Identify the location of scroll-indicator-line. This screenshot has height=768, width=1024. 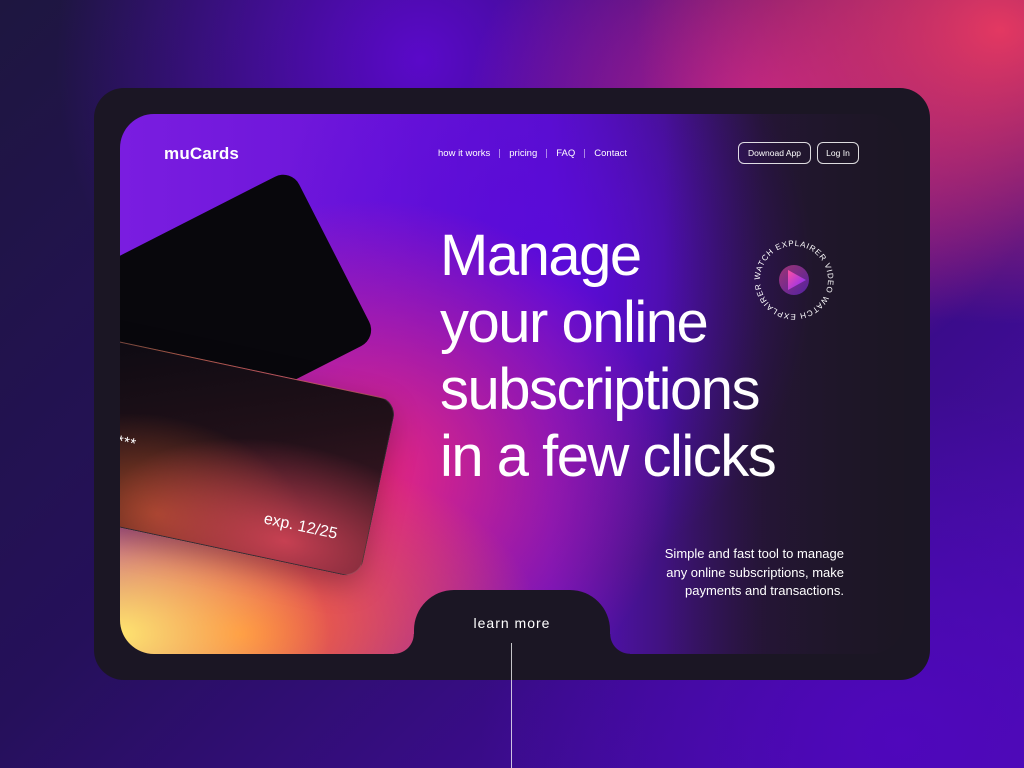
(511, 705).